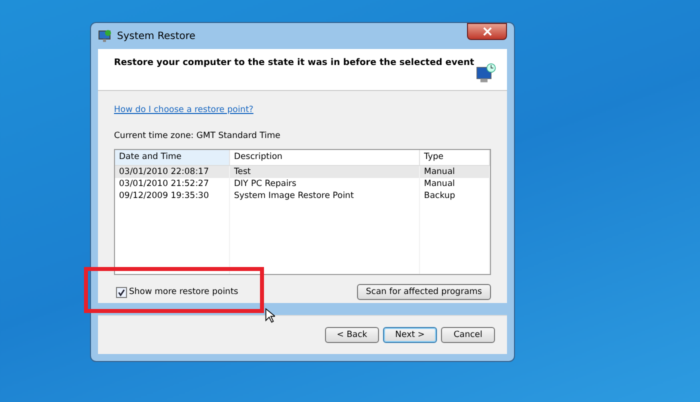 Image resolution: width=700 pixels, height=402 pixels. What do you see at coordinates (270, 315) in the screenshot?
I see `mouse-pointer-icon` at bounding box center [270, 315].